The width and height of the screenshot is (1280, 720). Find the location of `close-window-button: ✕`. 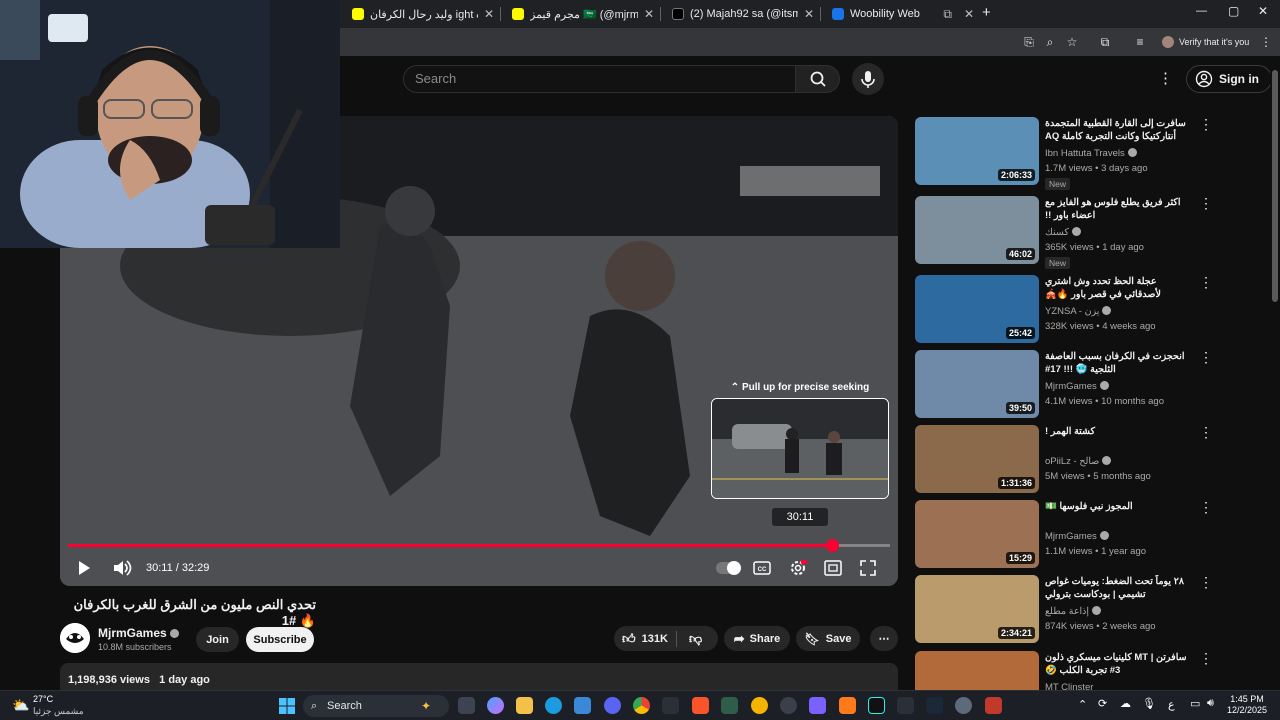

close-window-button: ✕ is located at coordinates (1263, 11).